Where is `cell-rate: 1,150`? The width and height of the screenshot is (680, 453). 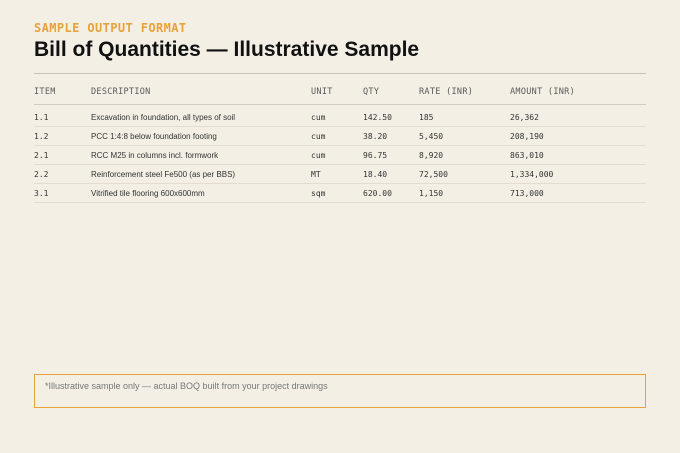
cell-rate: 1,150 is located at coordinates (431, 193).